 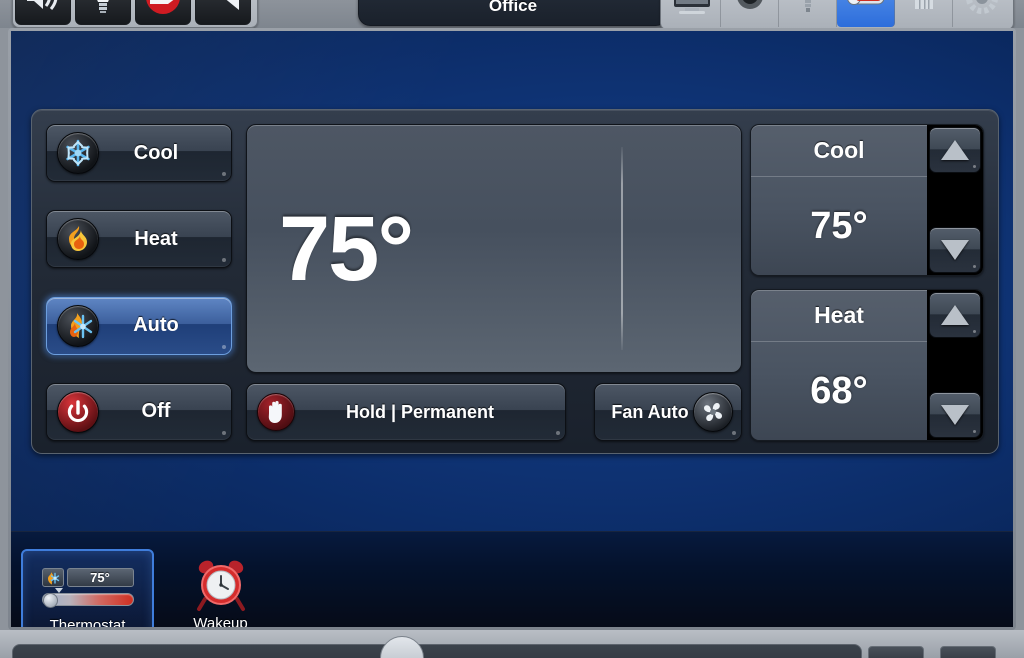 I want to click on bottom-key, so click(x=896, y=652).